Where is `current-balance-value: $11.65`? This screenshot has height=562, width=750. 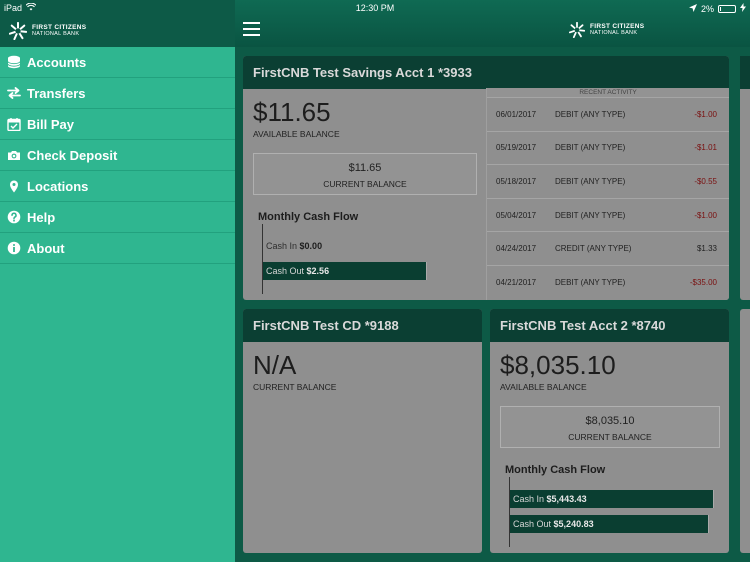
current-balance-value: $11.65 is located at coordinates (365, 168).